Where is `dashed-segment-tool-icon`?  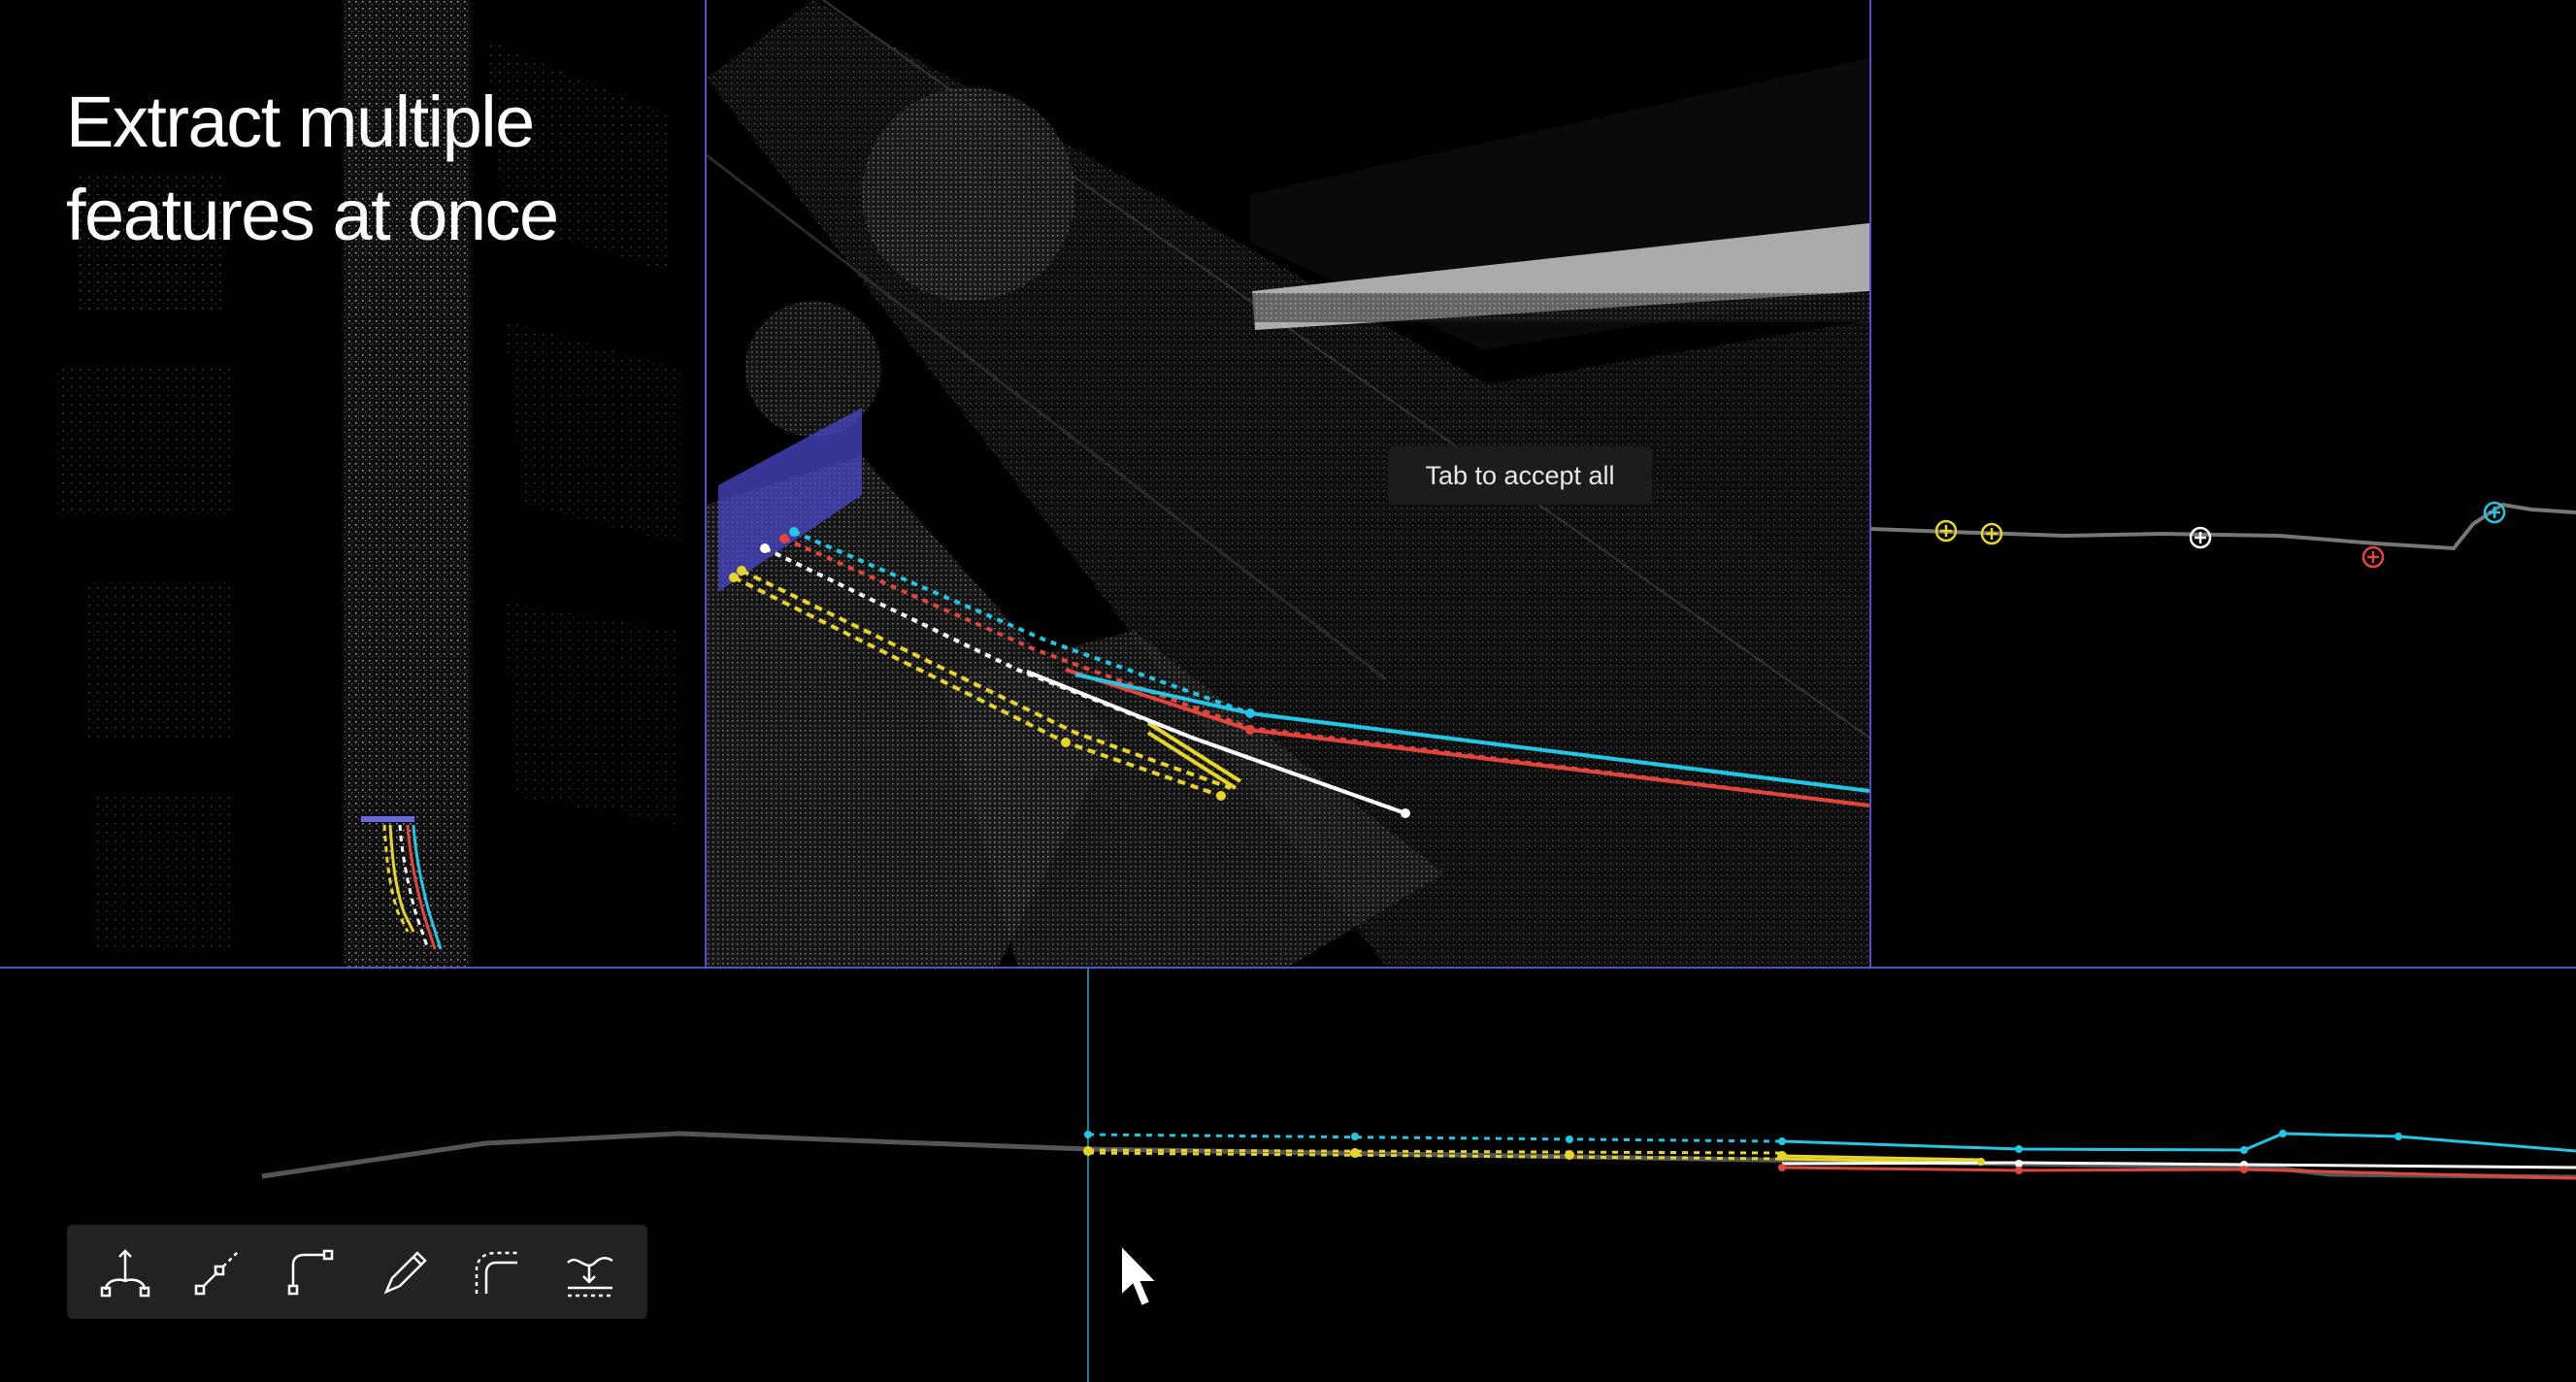 dashed-segment-tool-icon is located at coordinates (218, 1272).